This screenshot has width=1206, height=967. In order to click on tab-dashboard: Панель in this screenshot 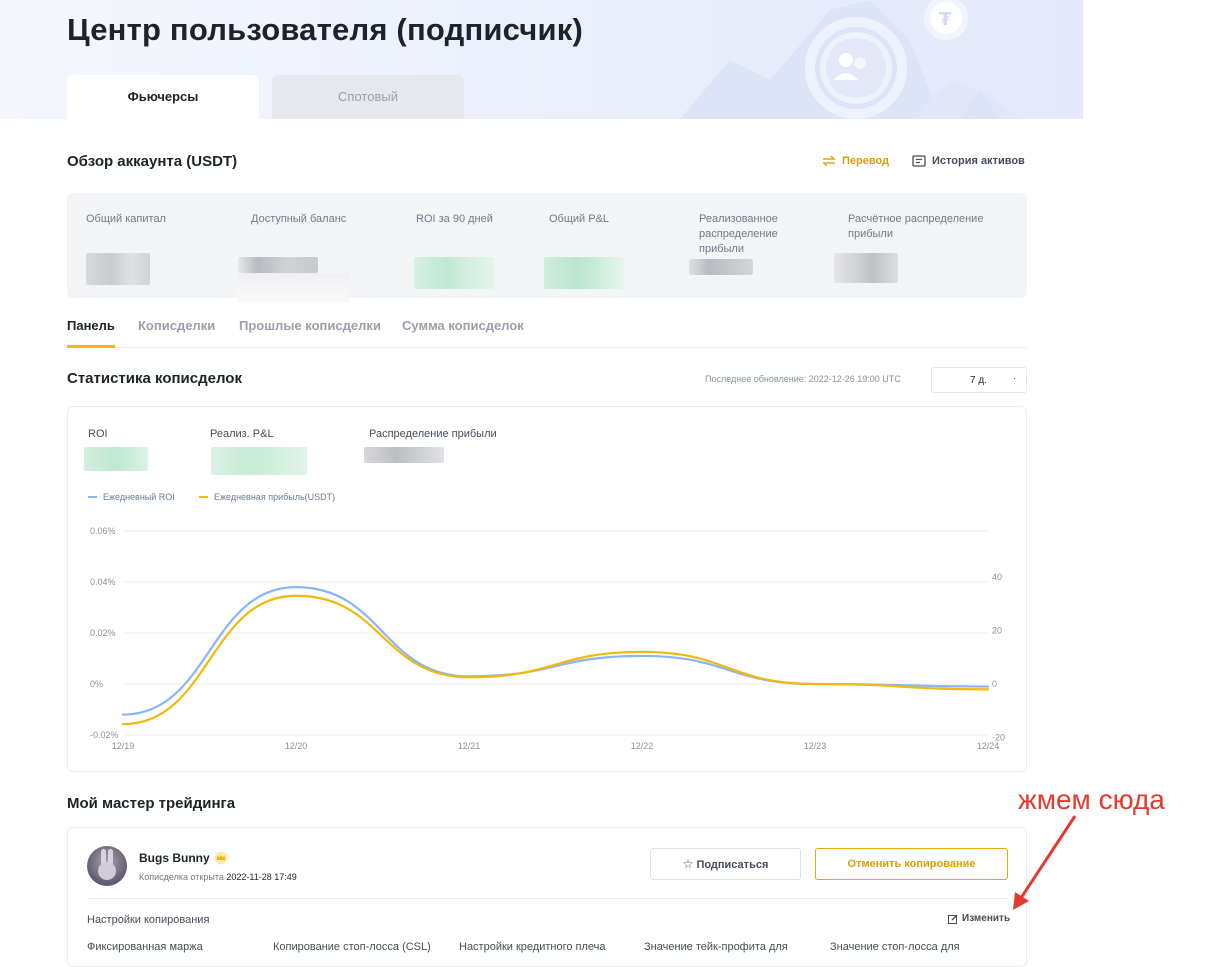, I will do `click(91, 325)`.